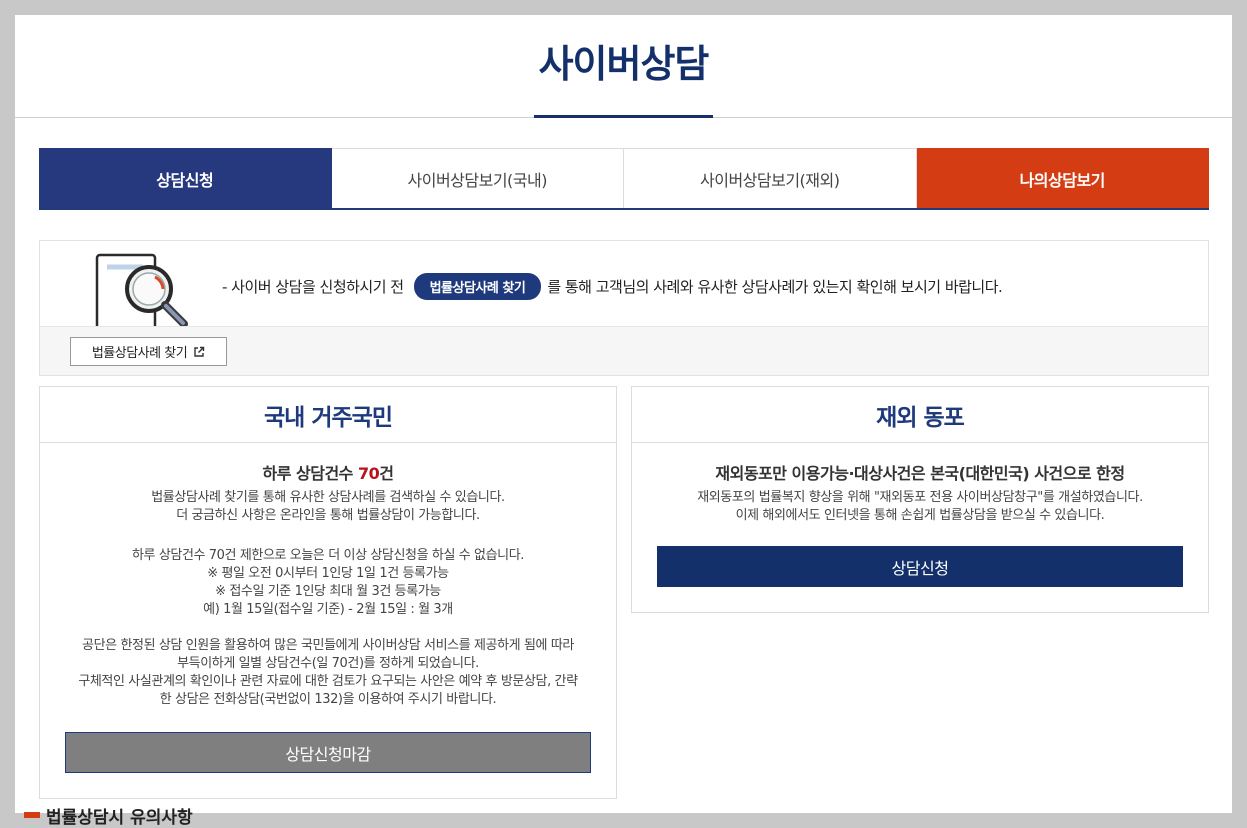 The height and width of the screenshot is (828, 1247). Describe the element at coordinates (328, 699) in the screenshot. I see `info-line4: 한 상담은 전화상담(국번없이 132)을 이용하여 주시기 바랍니다.` at that location.